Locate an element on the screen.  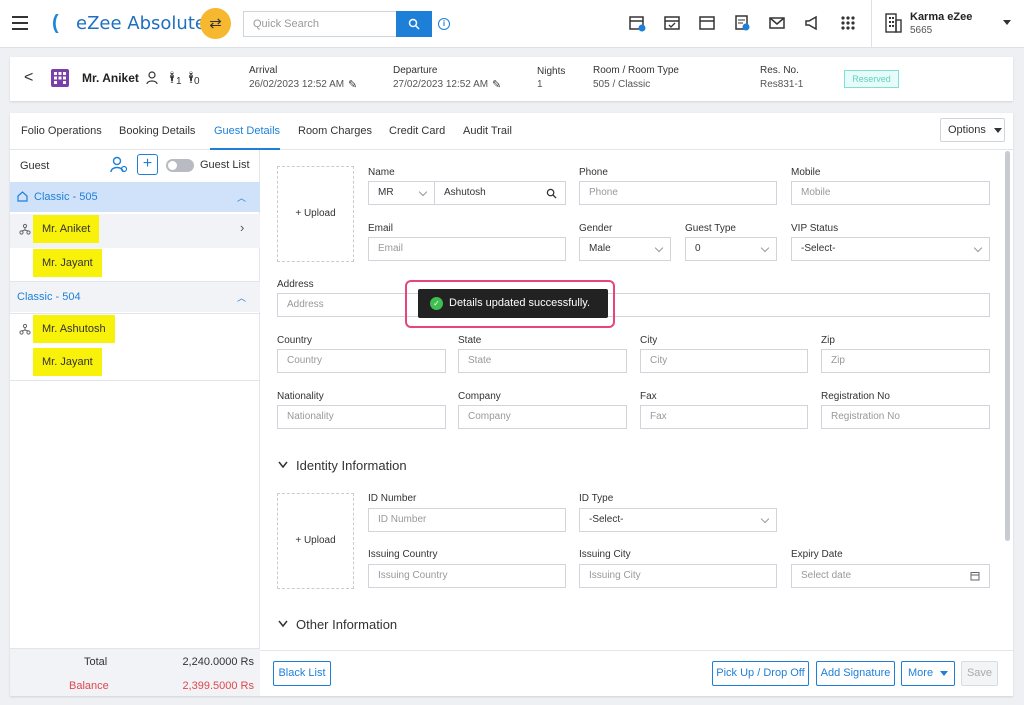
email-label: Email is located at coordinates (381, 228).